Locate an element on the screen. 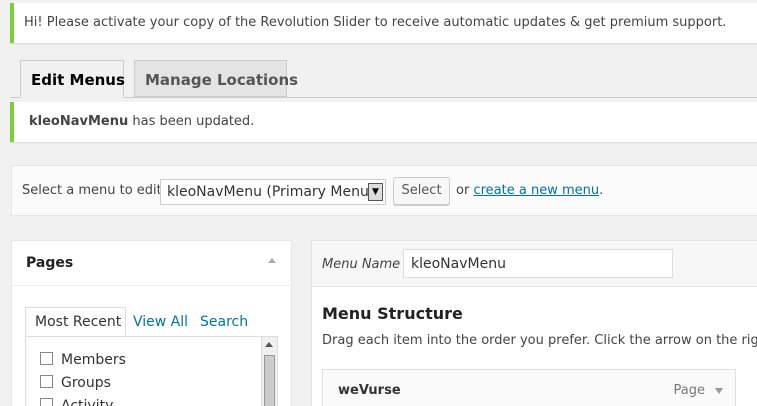 Image resolution: width=757 pixels, height=406 pixels. divider is located at coordinates (151, 285).